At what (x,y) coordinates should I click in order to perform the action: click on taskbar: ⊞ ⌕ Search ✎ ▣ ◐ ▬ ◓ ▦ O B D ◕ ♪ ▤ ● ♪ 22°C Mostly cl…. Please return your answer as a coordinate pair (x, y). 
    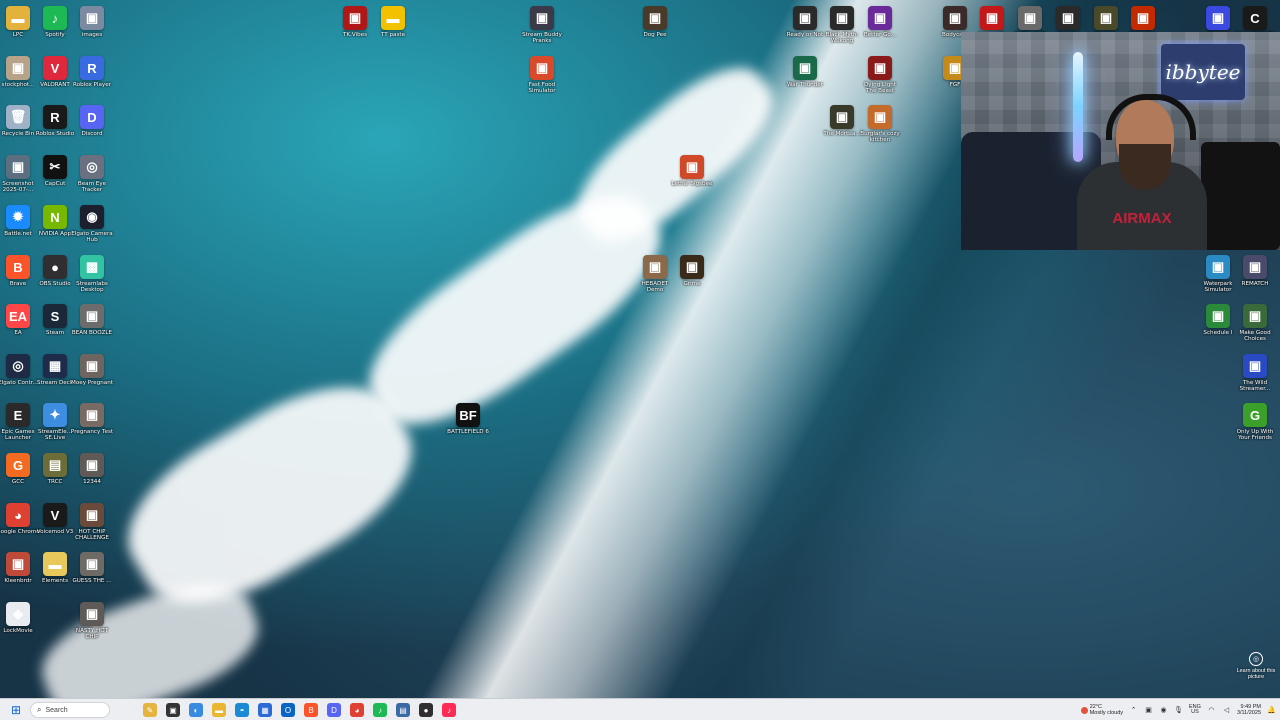
    Looking at the image, I should click on (640, 709).